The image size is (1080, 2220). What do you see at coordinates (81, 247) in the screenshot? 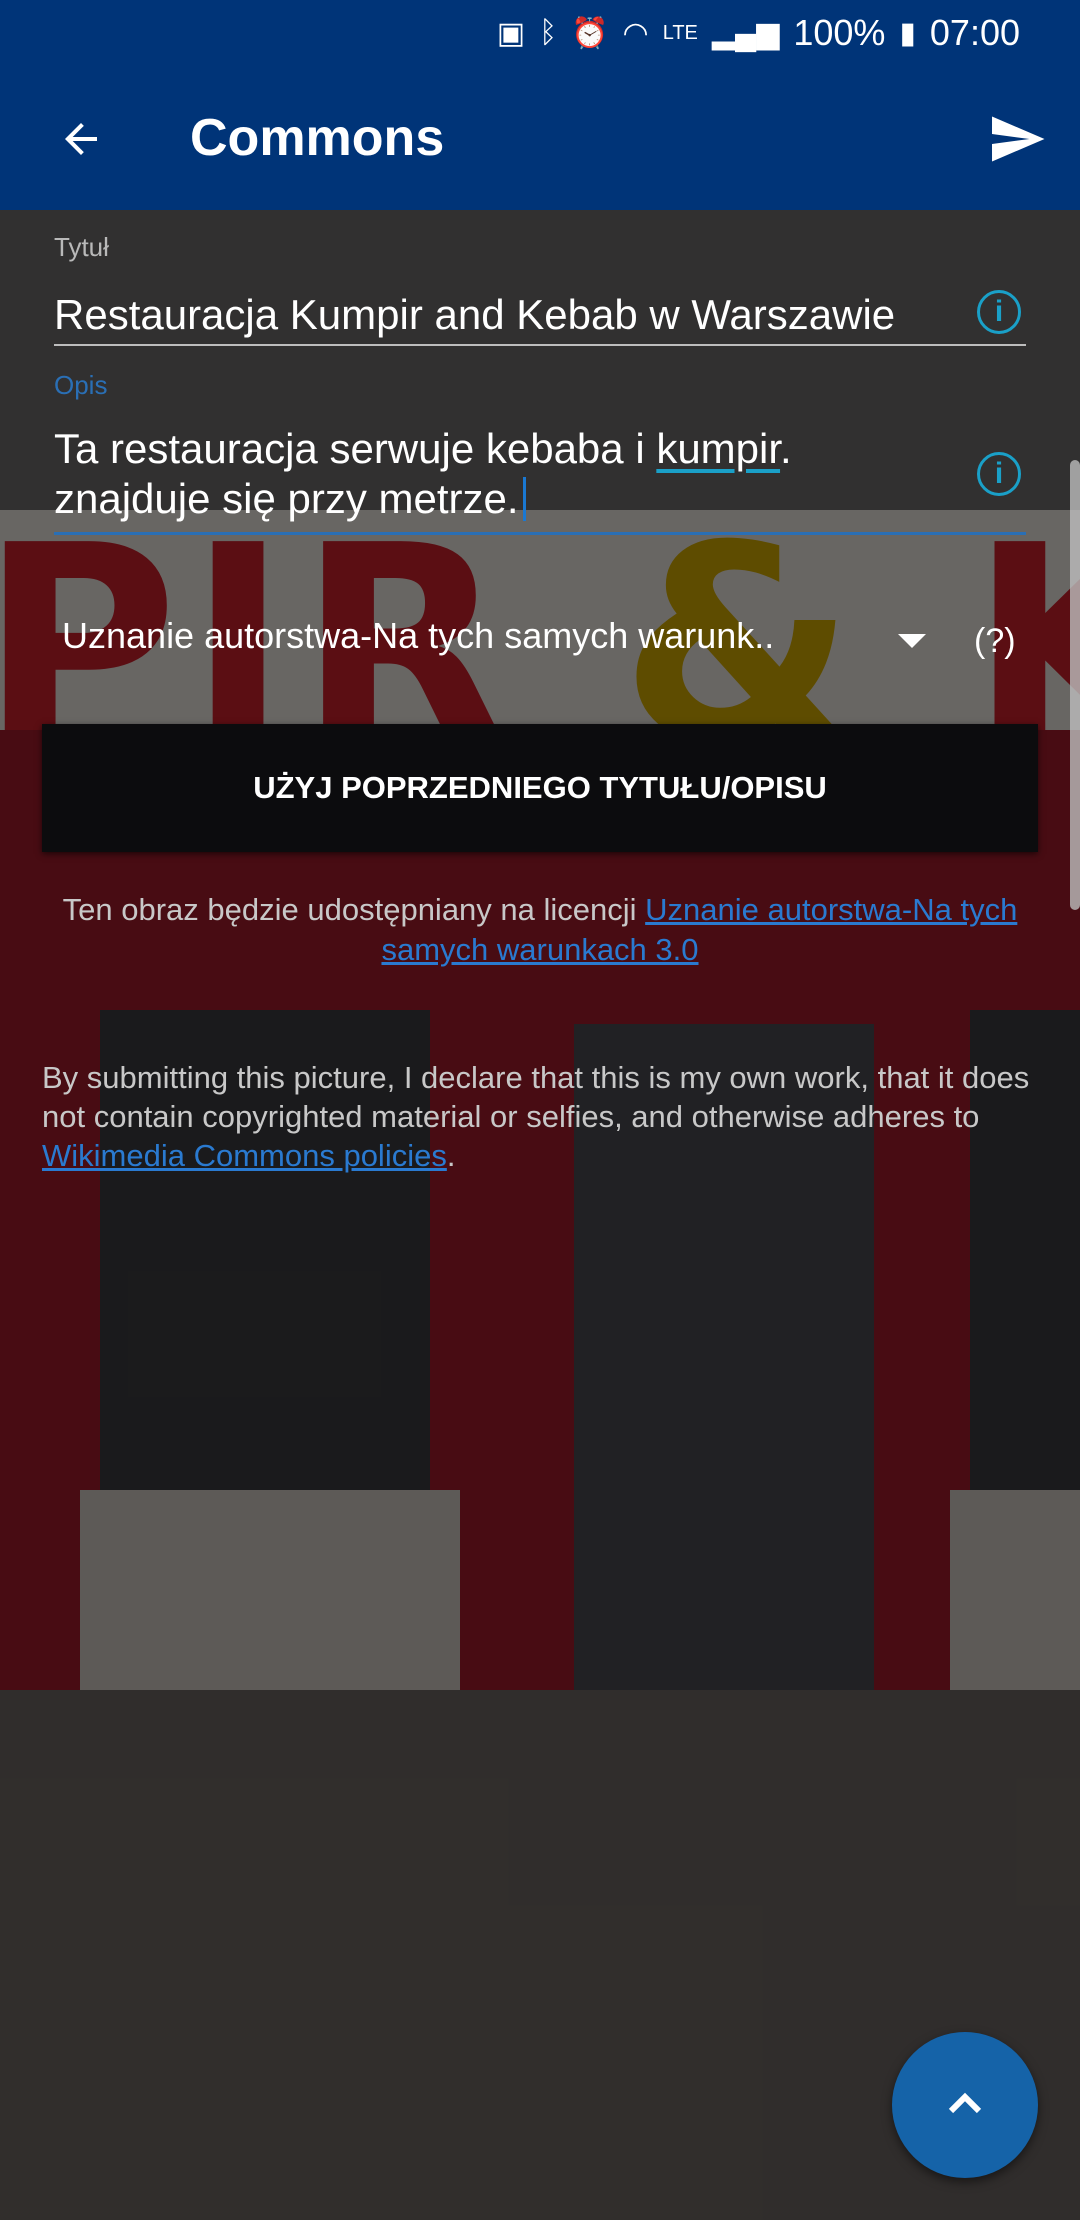
I see `title-label: Tytuł` at bounding box center [81, 247].